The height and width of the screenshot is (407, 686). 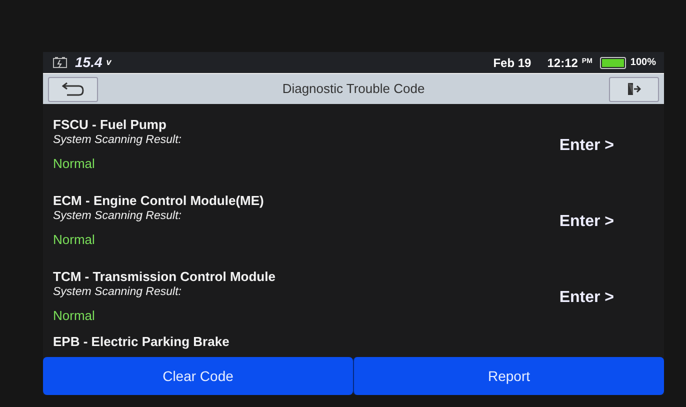 What do you see at coordinates (508, 376) in the screenshot?
I see `action-button: Report` at bounding box center [508, 376].